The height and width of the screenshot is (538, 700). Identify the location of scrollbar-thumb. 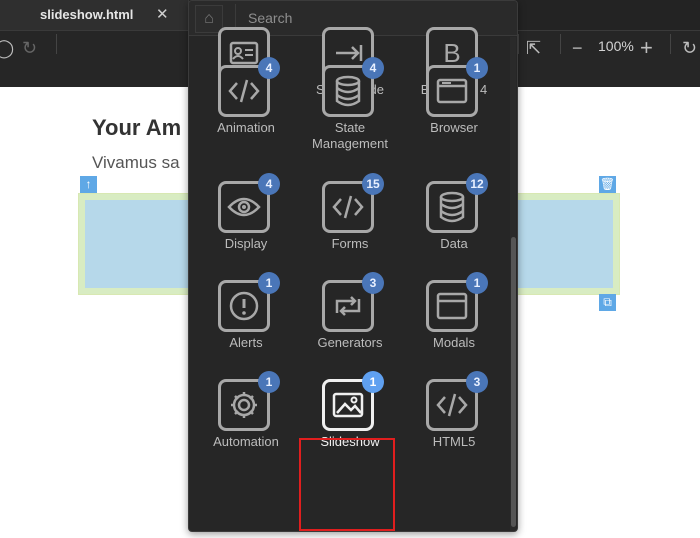
(513, 382).